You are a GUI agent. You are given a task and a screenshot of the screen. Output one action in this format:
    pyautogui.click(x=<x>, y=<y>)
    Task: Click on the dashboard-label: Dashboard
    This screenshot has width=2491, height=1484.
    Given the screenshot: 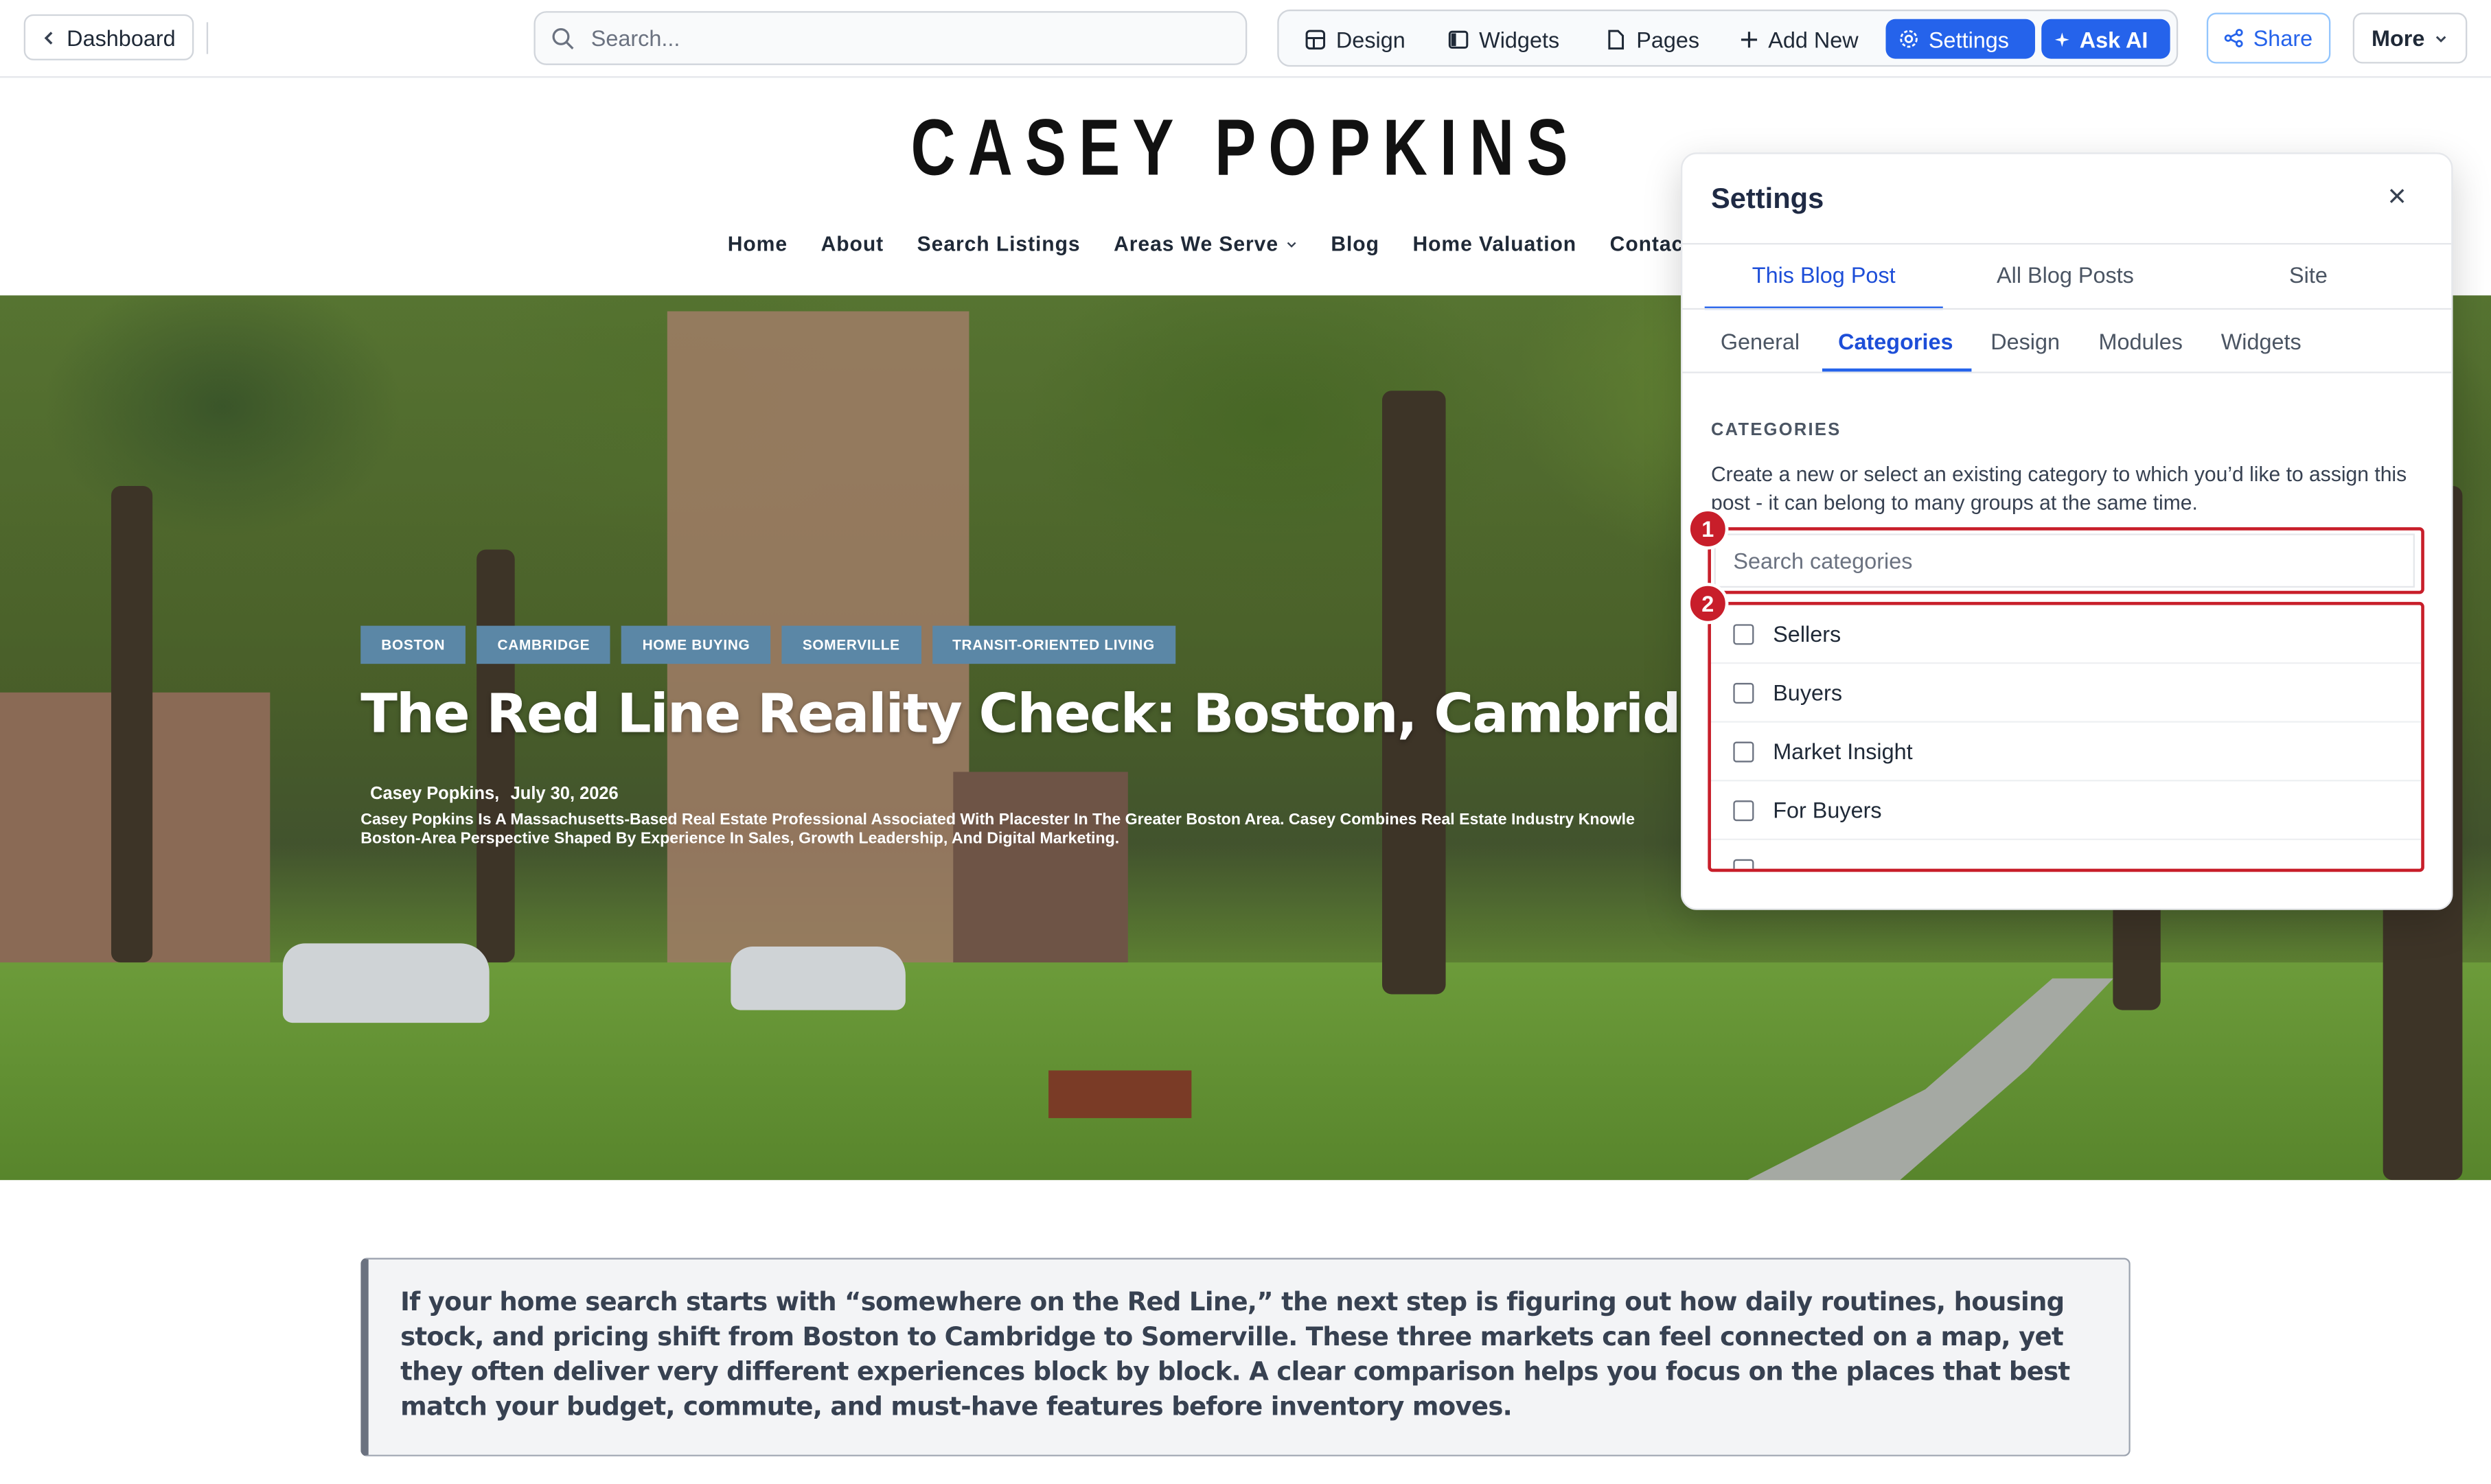 What is the action you would take?
    pyautogui.click(x=121, y=37)
    